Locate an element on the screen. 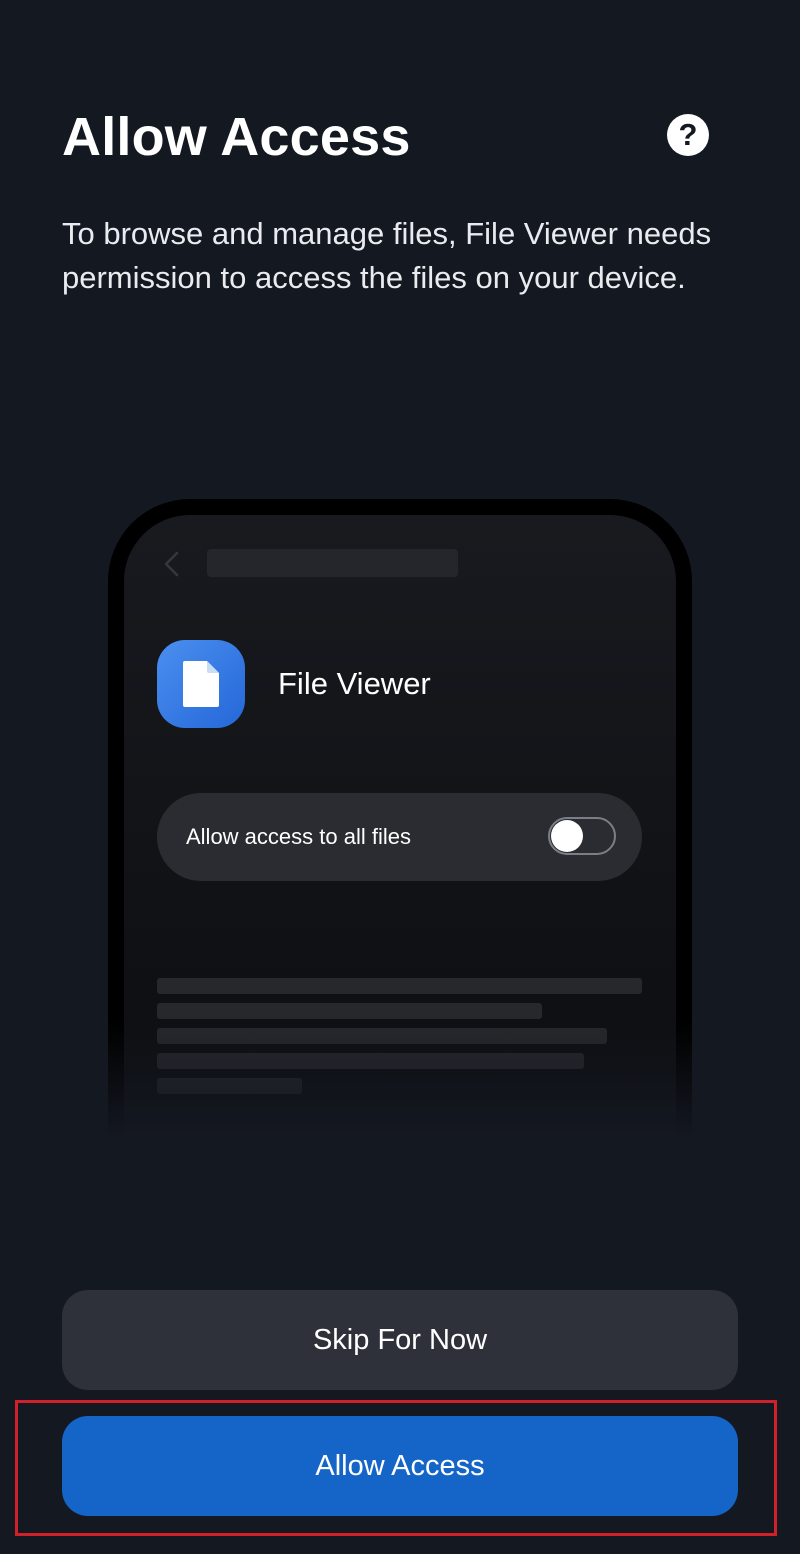  file-viewer-app-icon is located at coordinates (201, 684).